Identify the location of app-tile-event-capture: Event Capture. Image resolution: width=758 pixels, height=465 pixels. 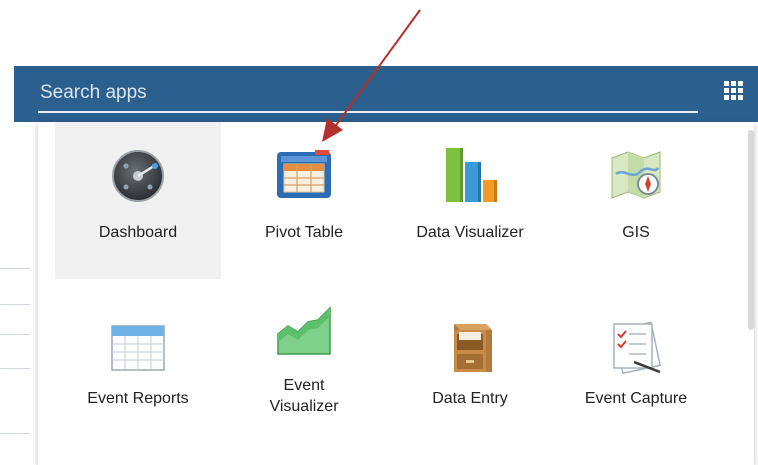
(636, 372).